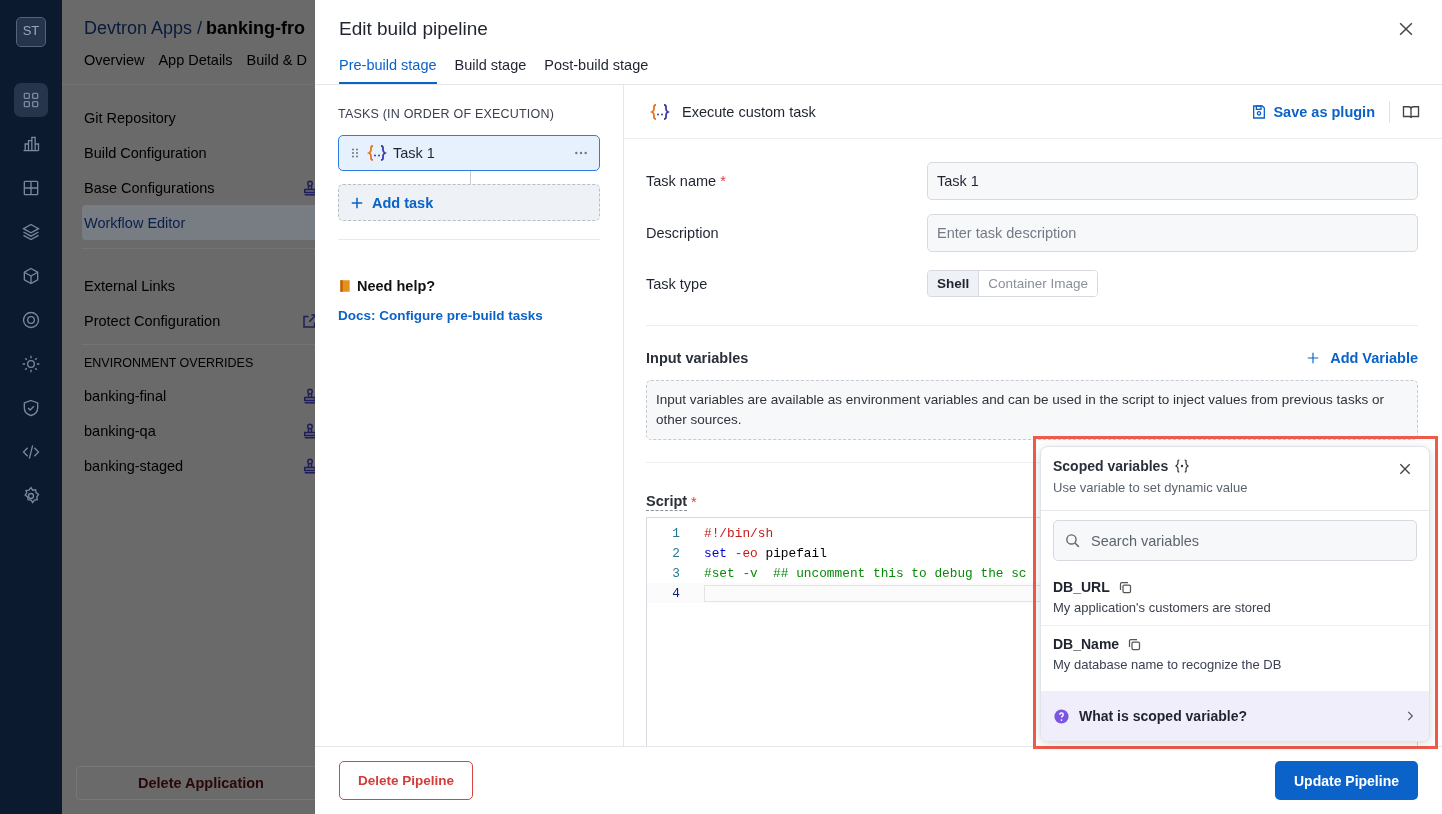  Describe the element at coordinates (195, 783) in the screenshot. I see `delete-application-button: Delete Application` at that location.